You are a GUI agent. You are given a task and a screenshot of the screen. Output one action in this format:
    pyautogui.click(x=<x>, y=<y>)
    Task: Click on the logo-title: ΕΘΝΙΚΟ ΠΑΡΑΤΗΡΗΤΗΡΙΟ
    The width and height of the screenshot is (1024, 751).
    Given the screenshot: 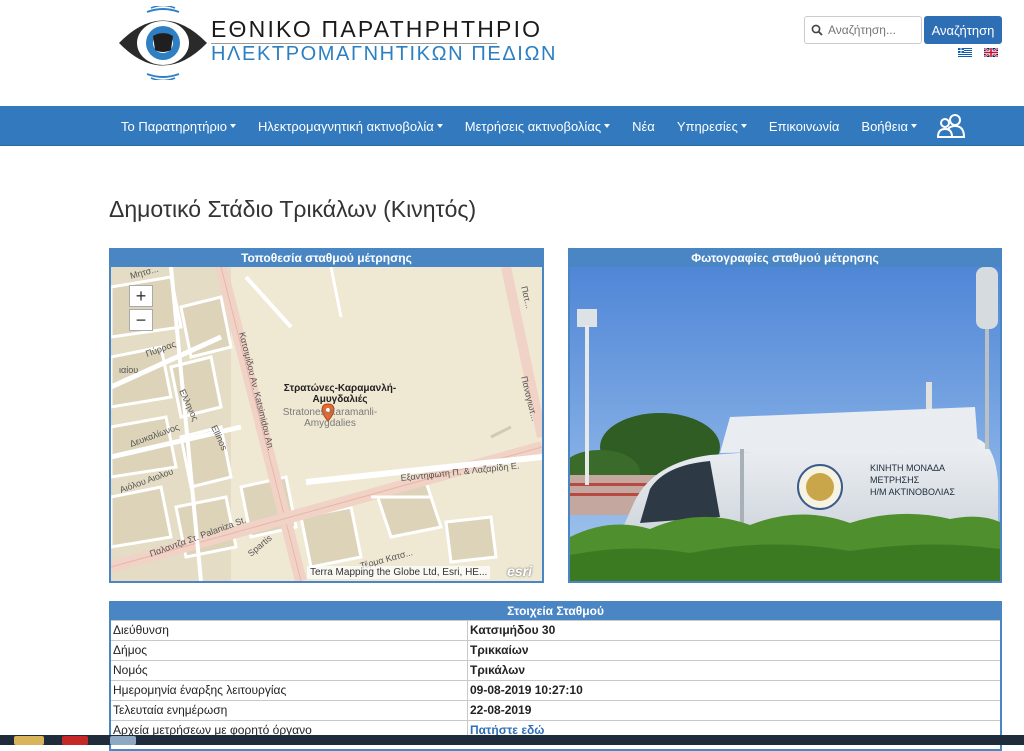 What is the action you would take?
    pyautogui.click(x=377, y=29)
    